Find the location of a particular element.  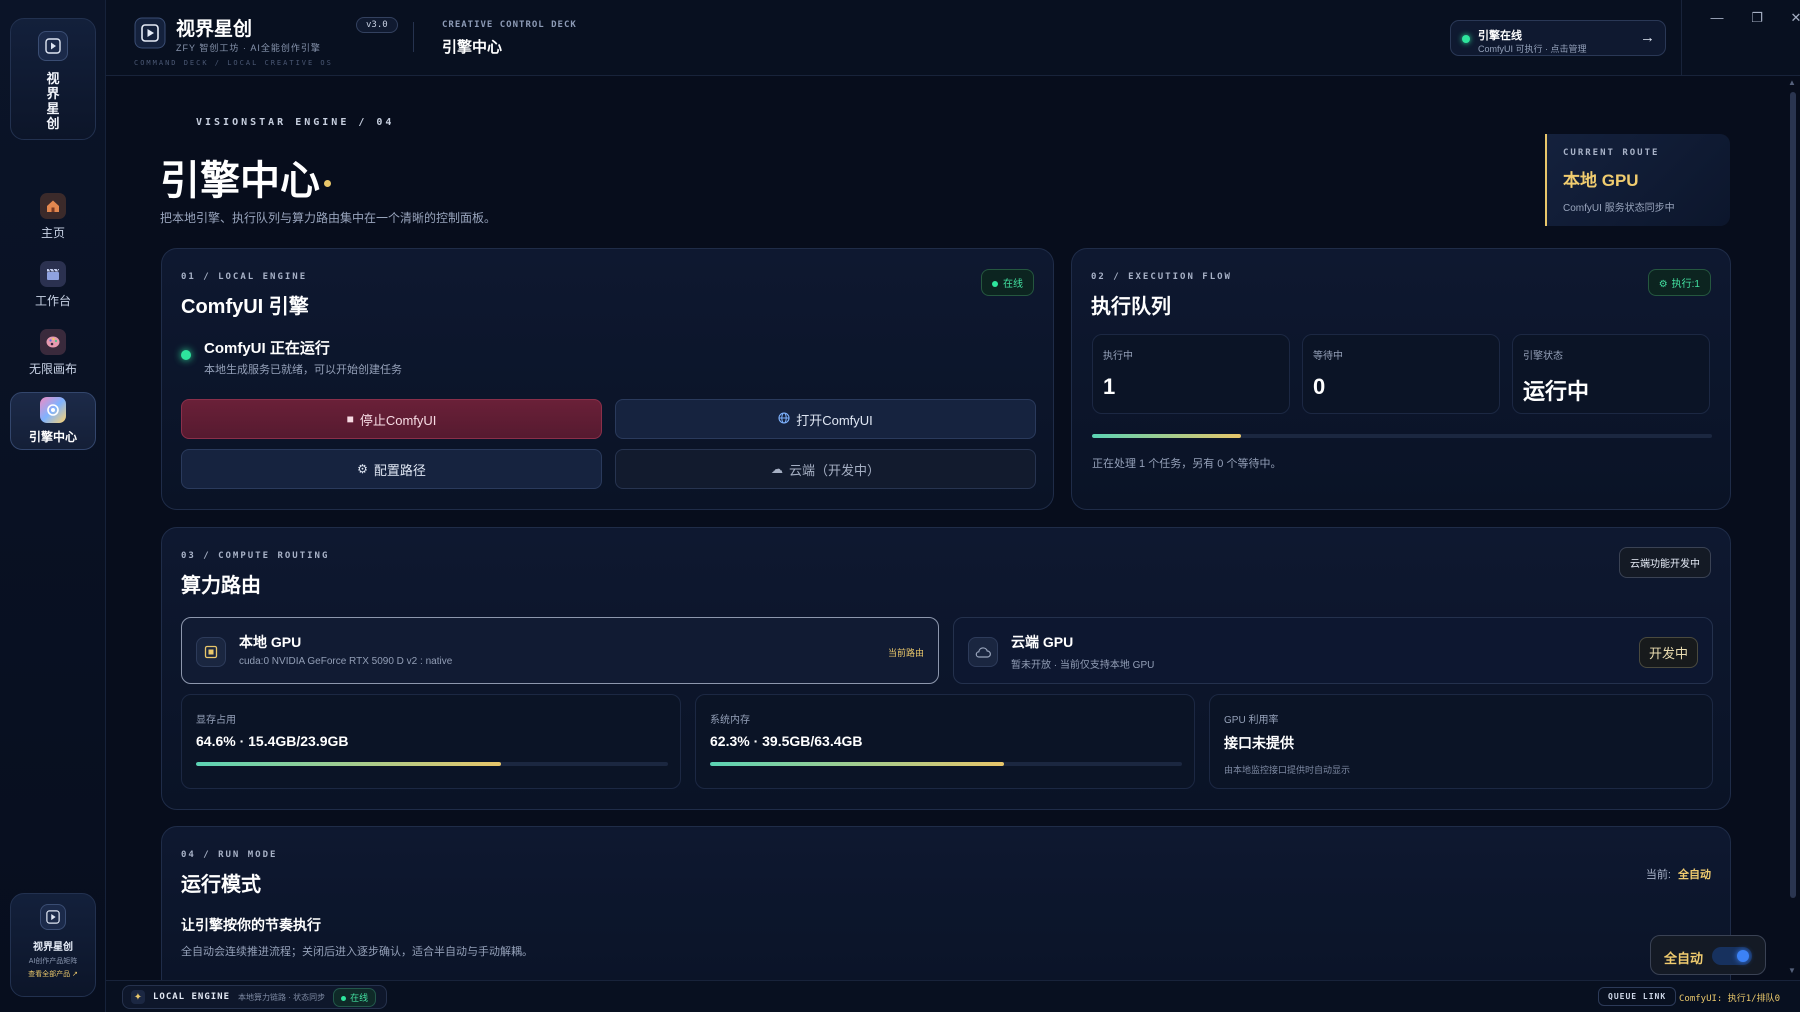

metric-label: GPU 利用率 is located at coordinates (1251, 720).